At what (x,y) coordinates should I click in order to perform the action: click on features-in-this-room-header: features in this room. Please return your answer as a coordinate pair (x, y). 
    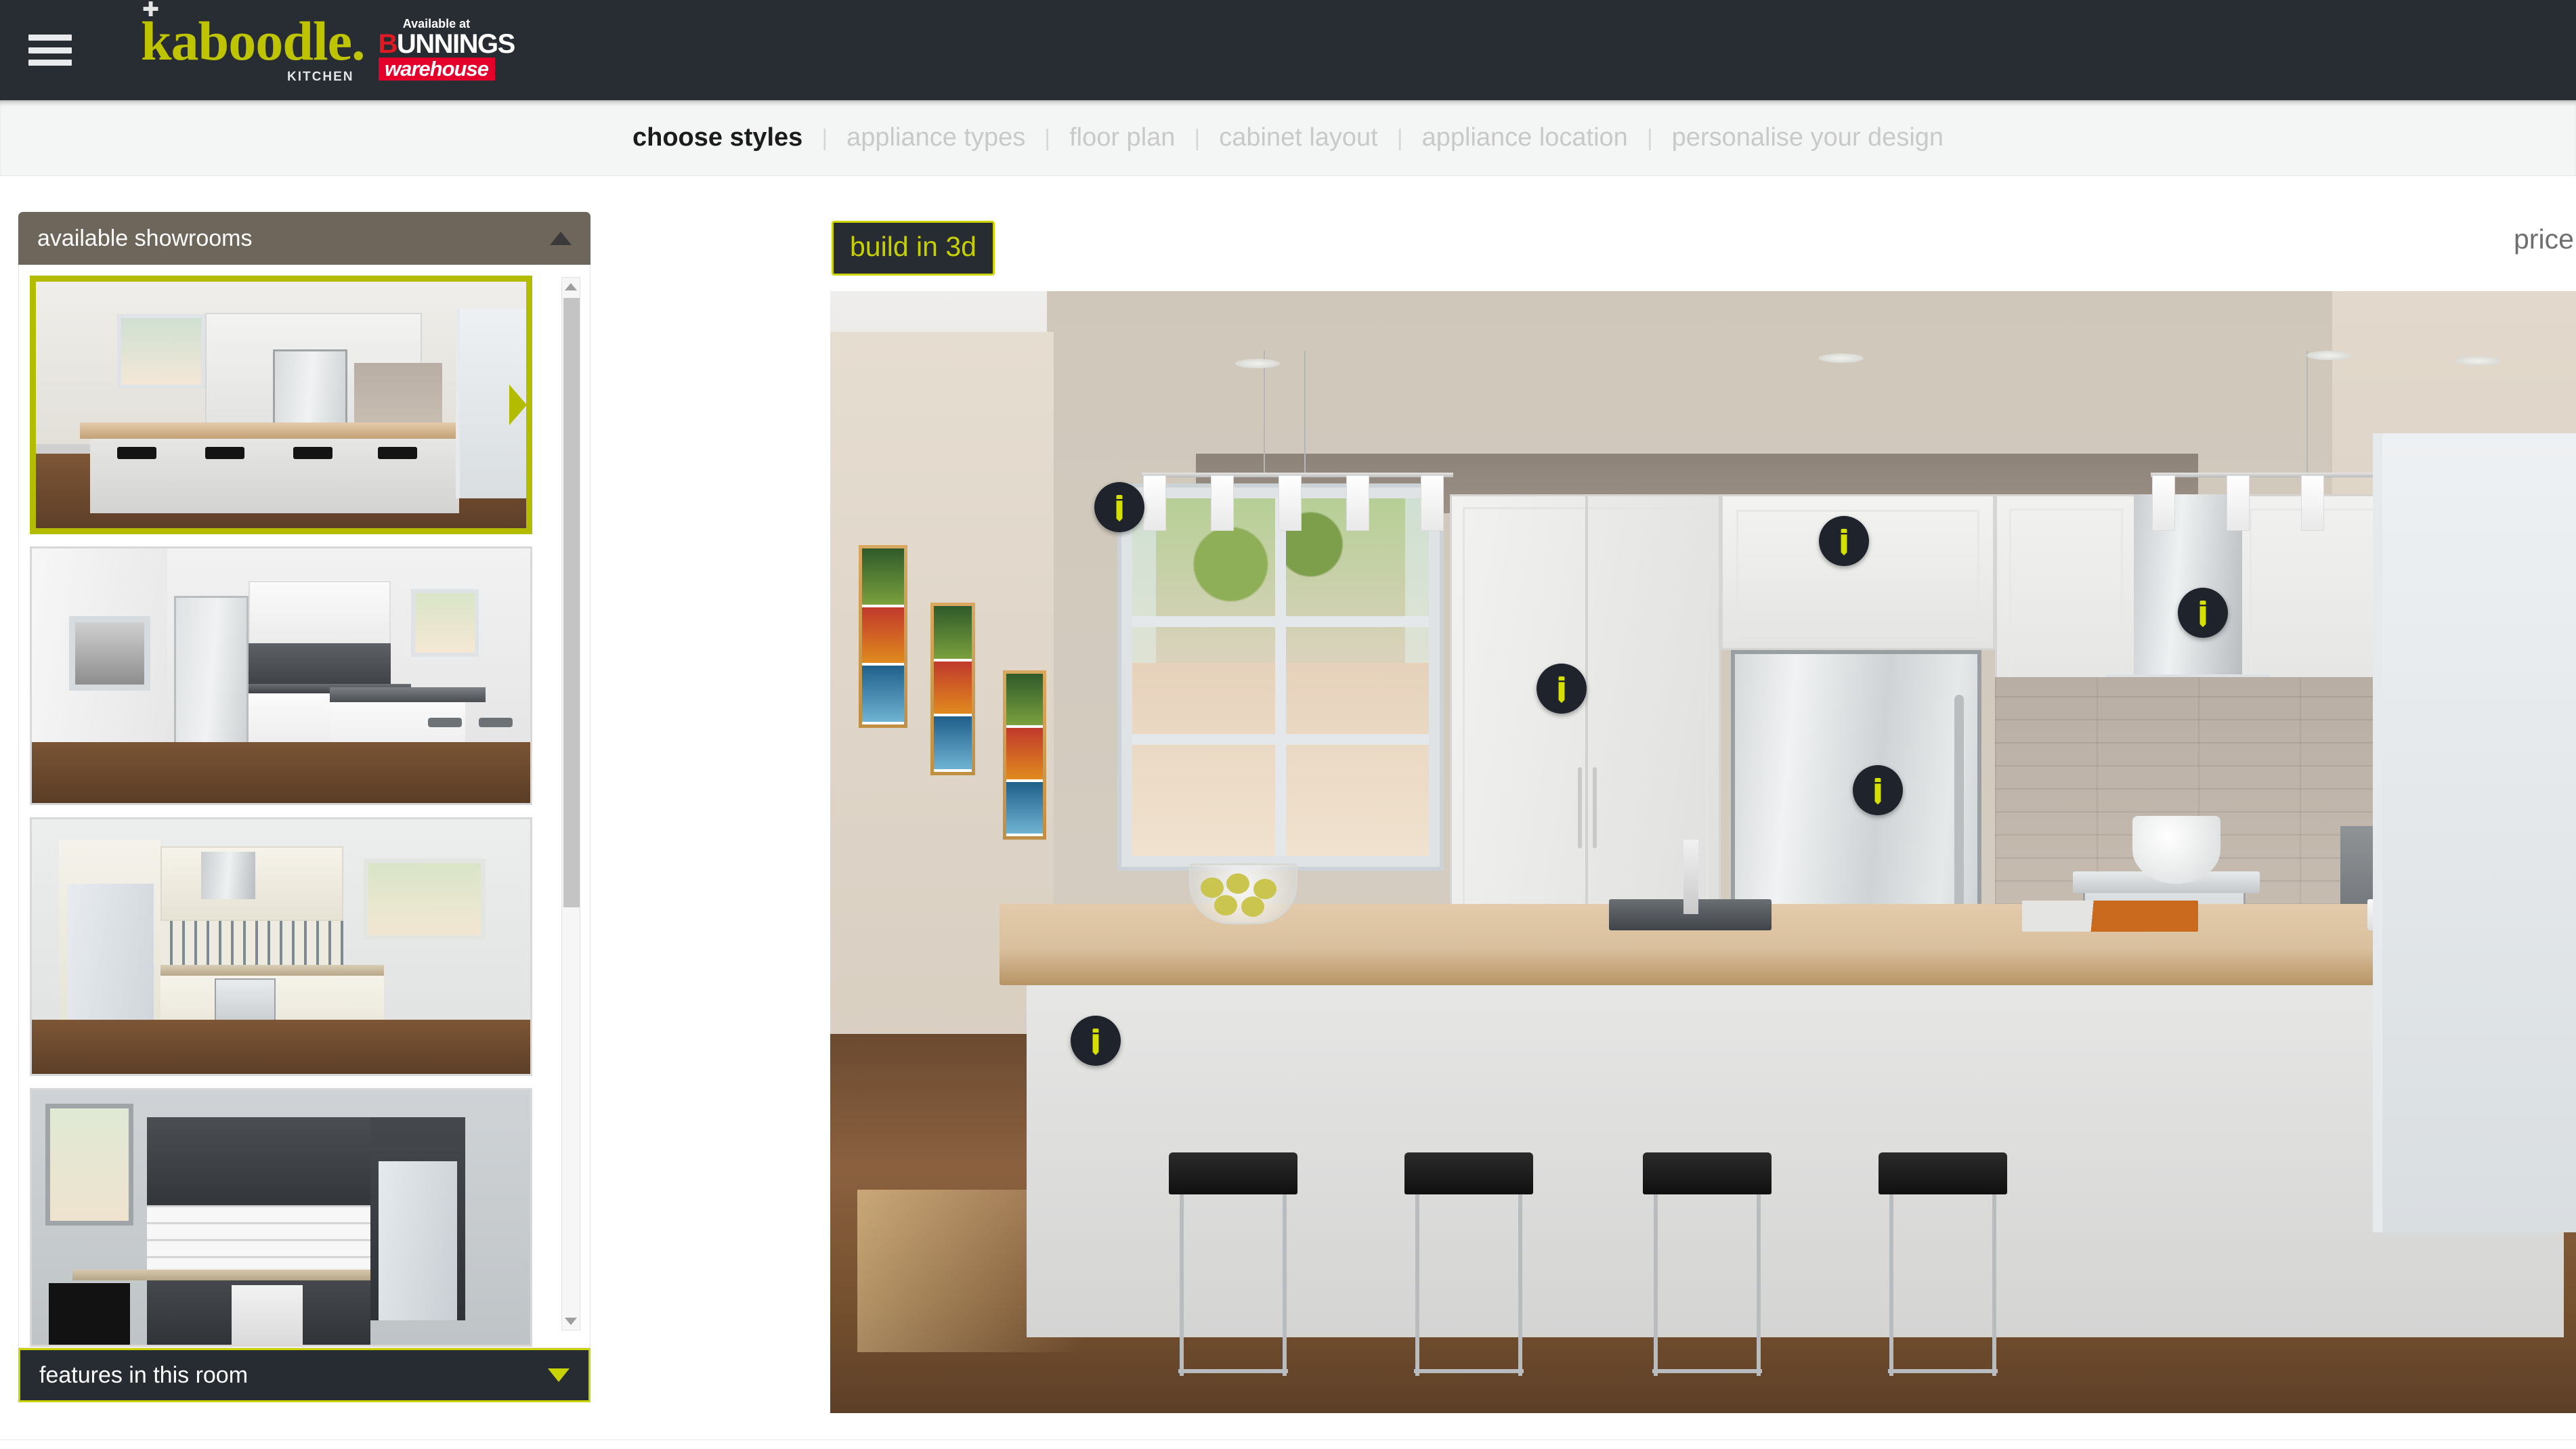
    Looking at the image, I should click on (304, 1375).